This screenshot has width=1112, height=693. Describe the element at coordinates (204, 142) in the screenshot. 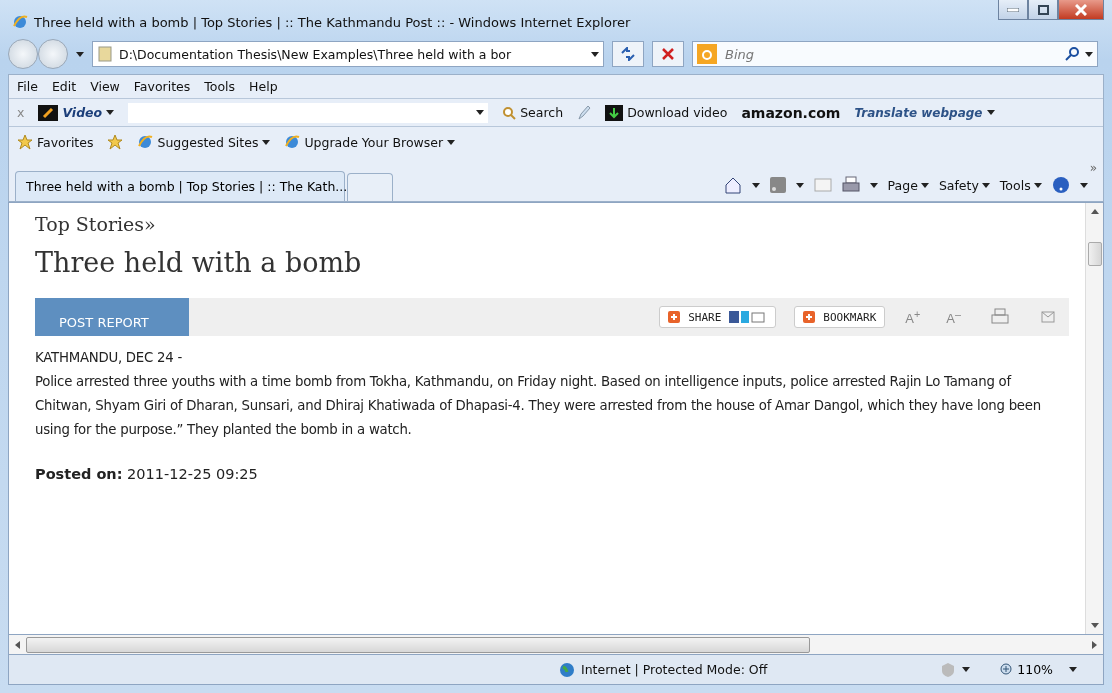

I see `favorites-link: Suggested Sites` at that location.